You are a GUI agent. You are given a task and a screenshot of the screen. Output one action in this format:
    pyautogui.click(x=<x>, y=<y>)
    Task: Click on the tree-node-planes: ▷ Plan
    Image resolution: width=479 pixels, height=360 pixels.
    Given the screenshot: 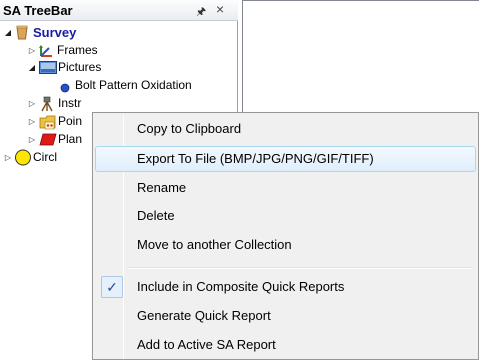 What is the action you would take?
    pyautogui.click(x=46, y=139)
    